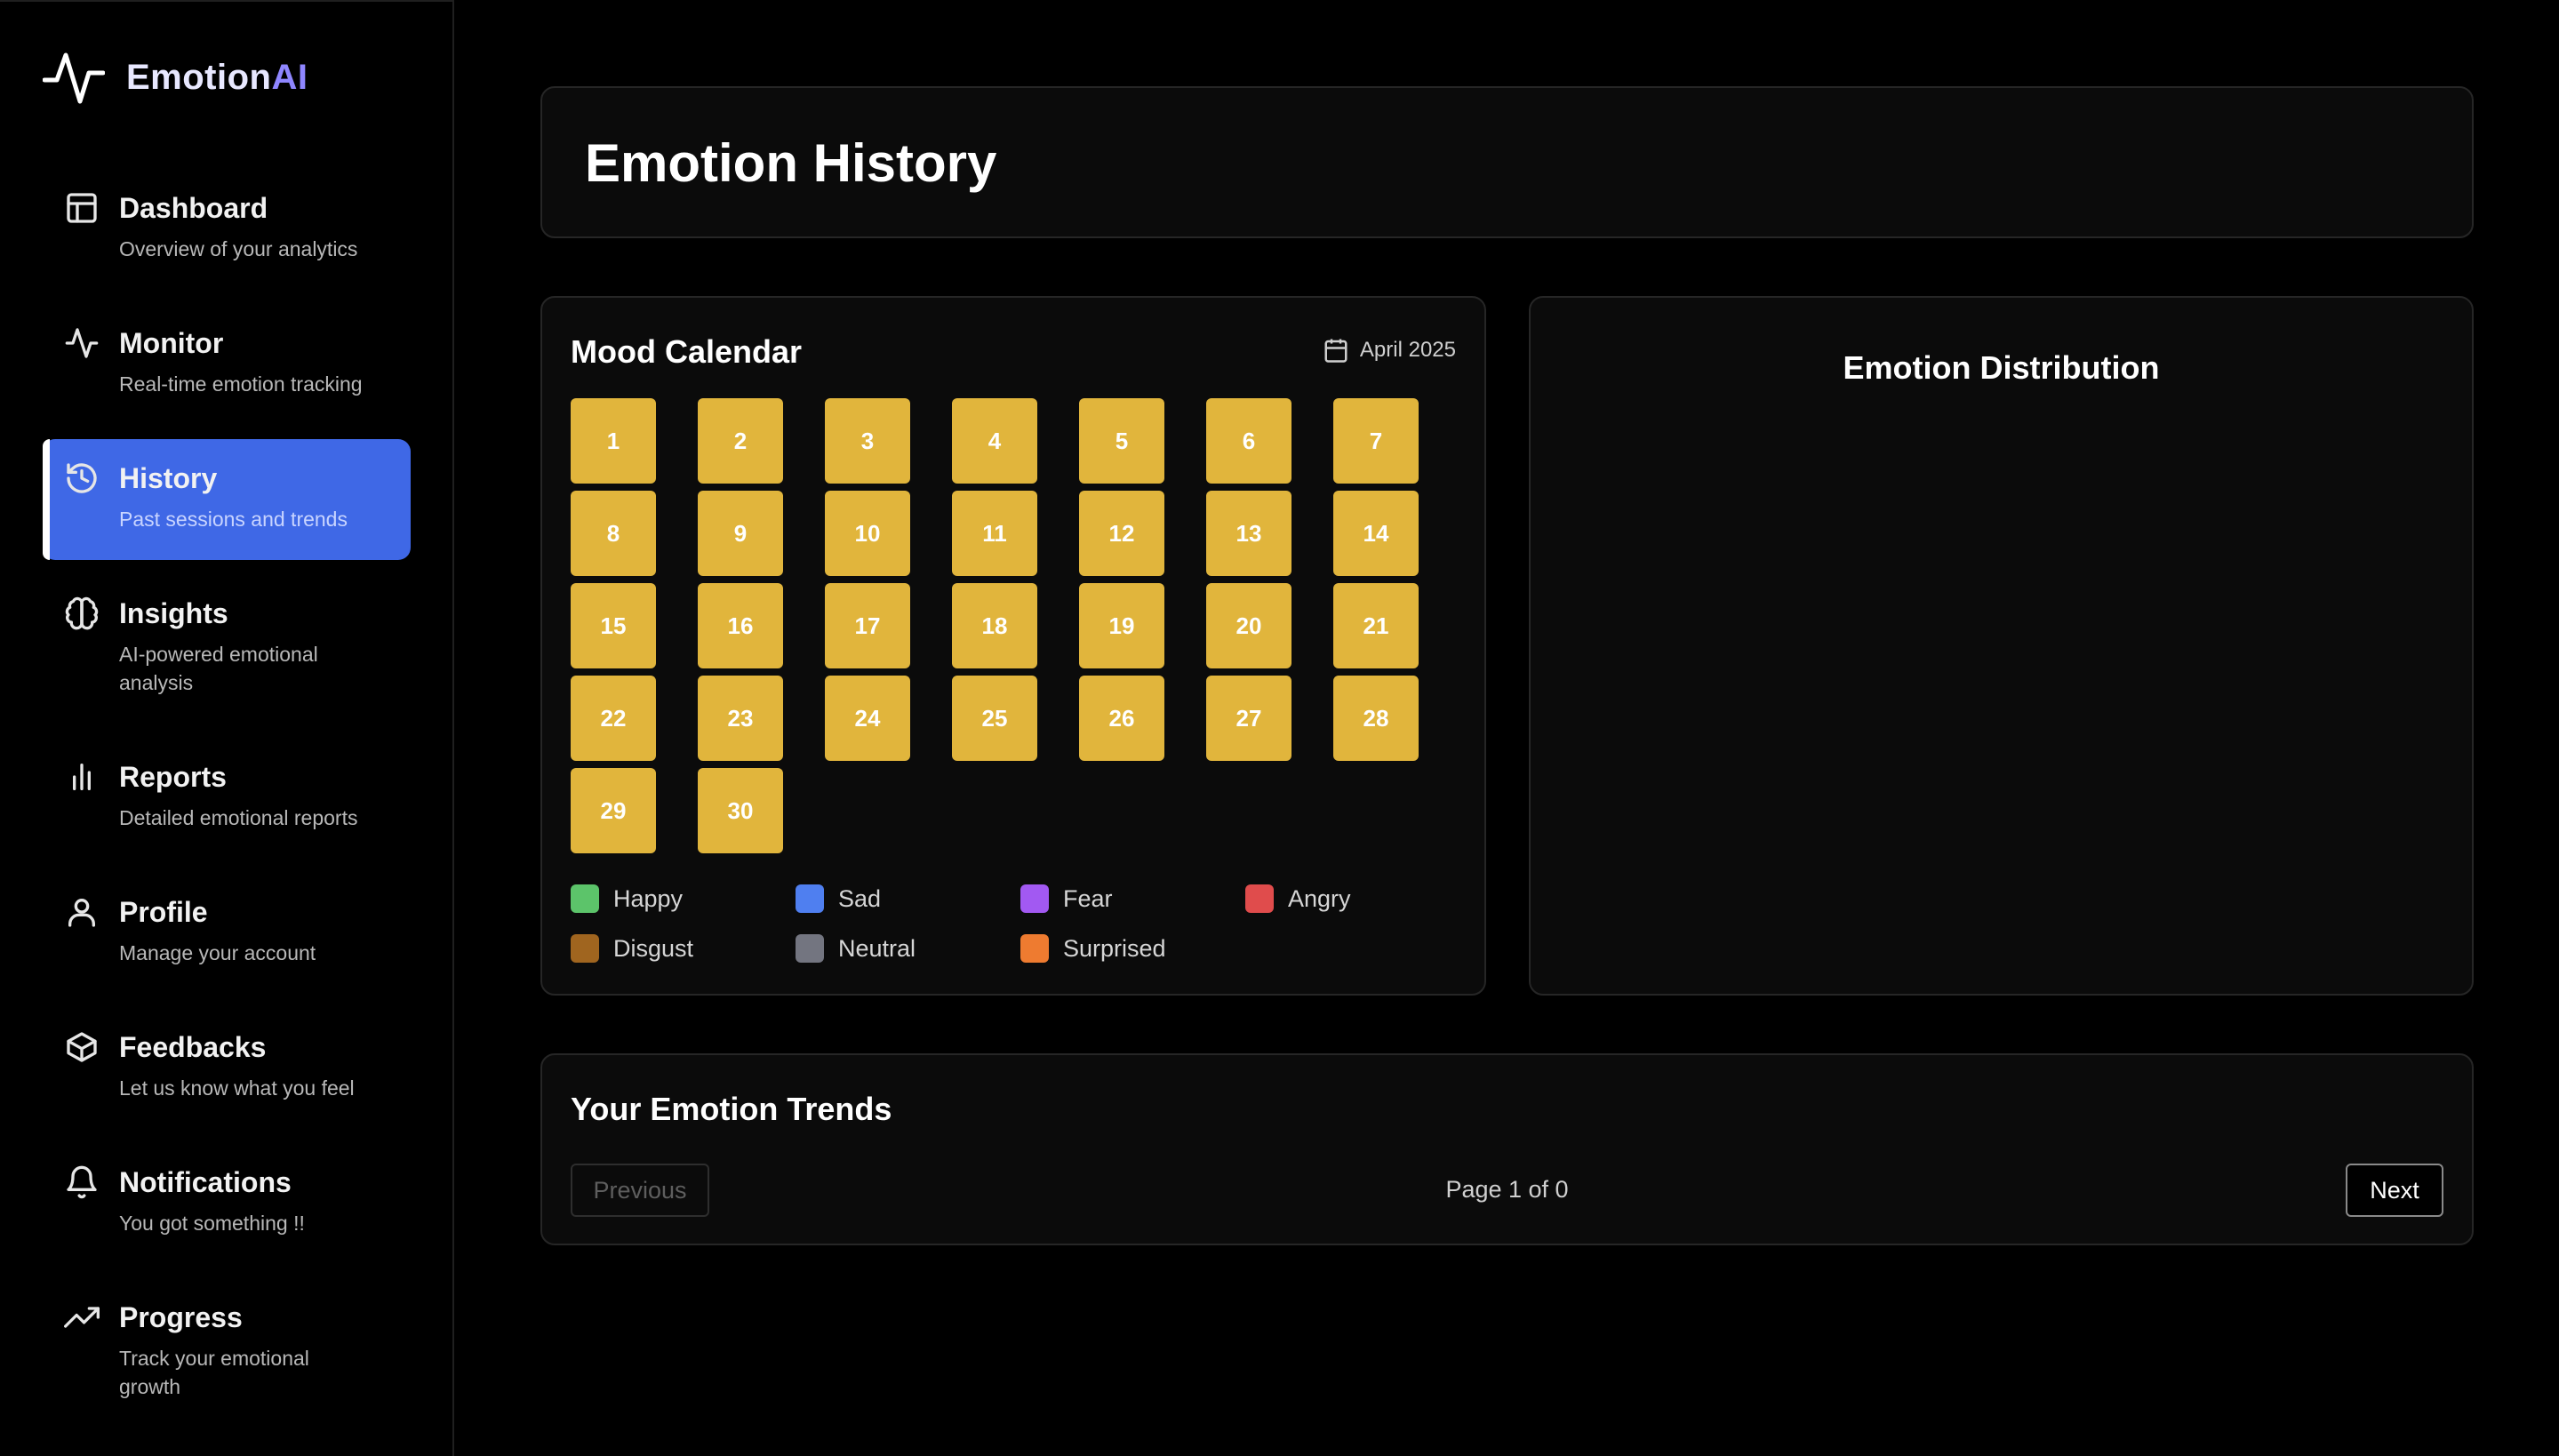 This screenshot has width=2559, height=1456. Describe the element at coordinates (1088, 898) in the screenshot. I see `legend-label: Fear` at that location.